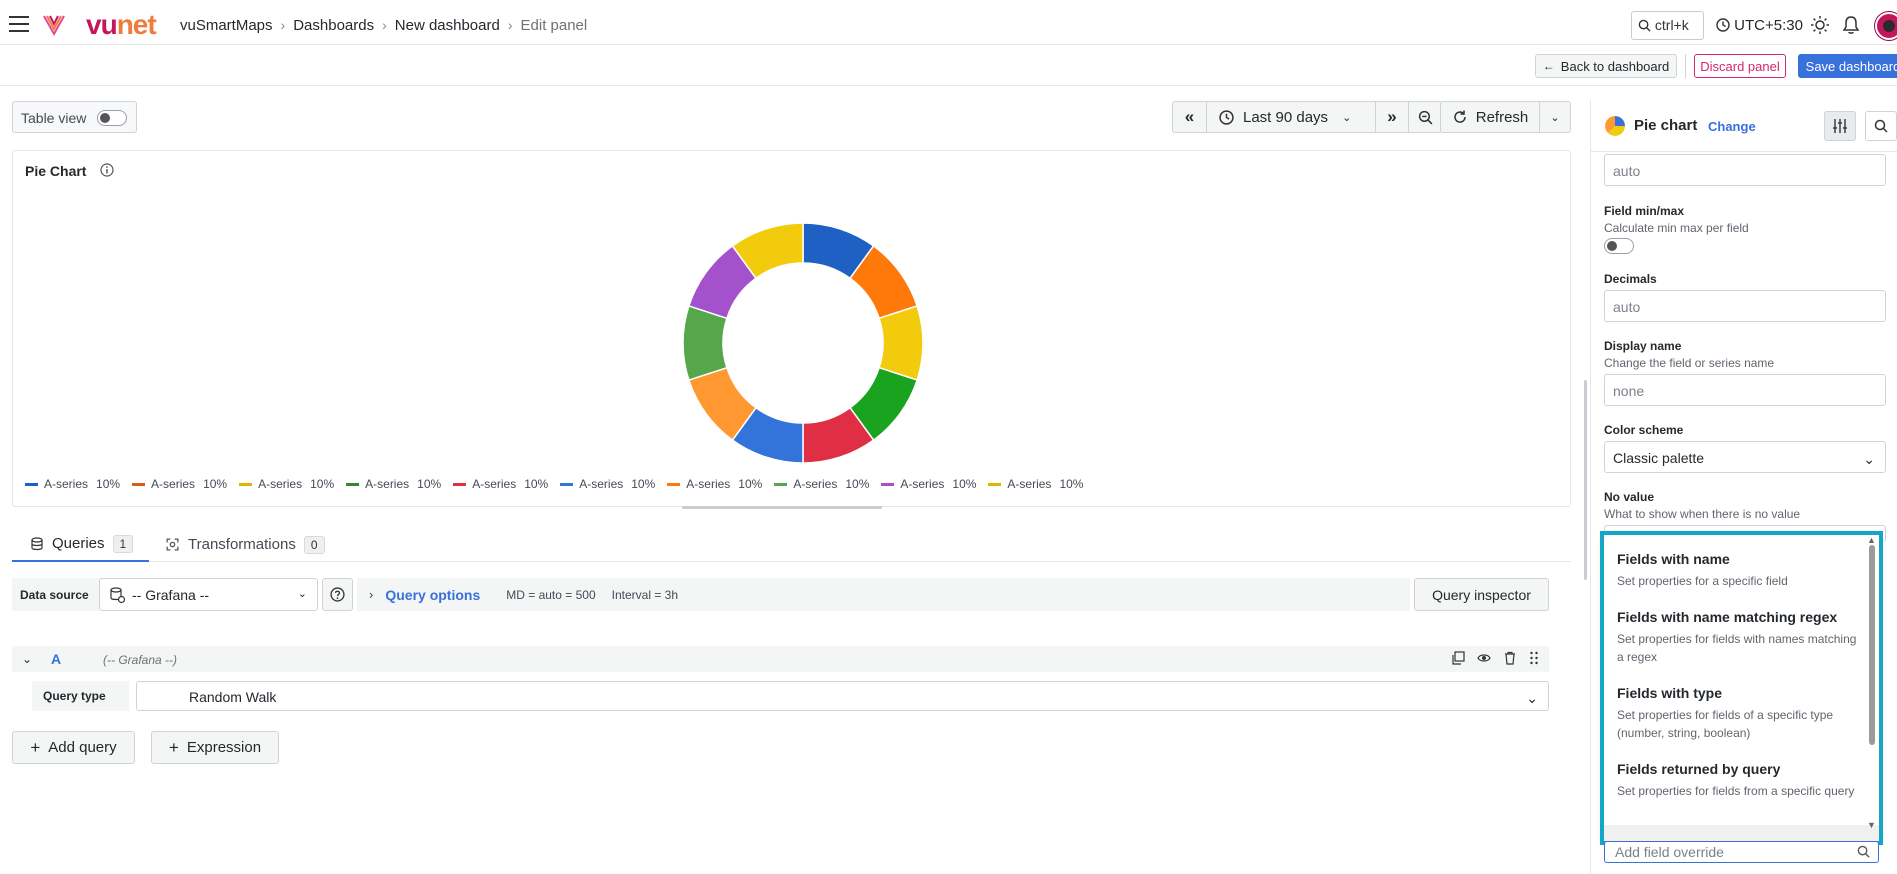 This screenshot has width=1897, height=874. What do you see at coordinates (121, 24) in the screenshot?
I see `vunet-logo-text: vunet` at bounding box center [121, 24].